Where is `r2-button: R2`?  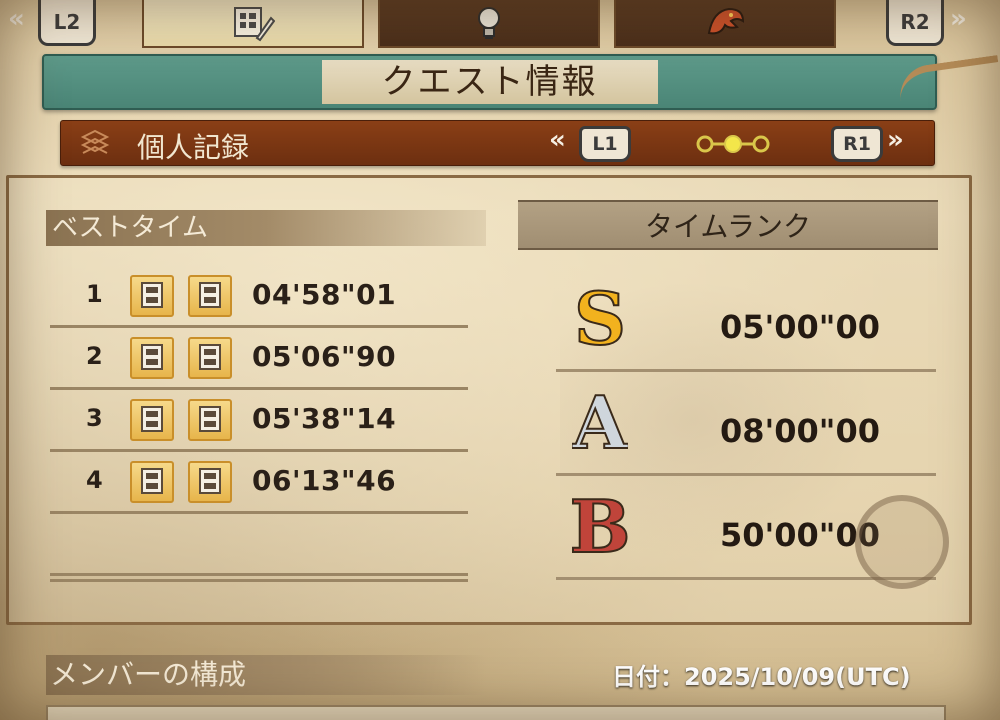
r2-button: R2 is located at coordinates (915, 23).